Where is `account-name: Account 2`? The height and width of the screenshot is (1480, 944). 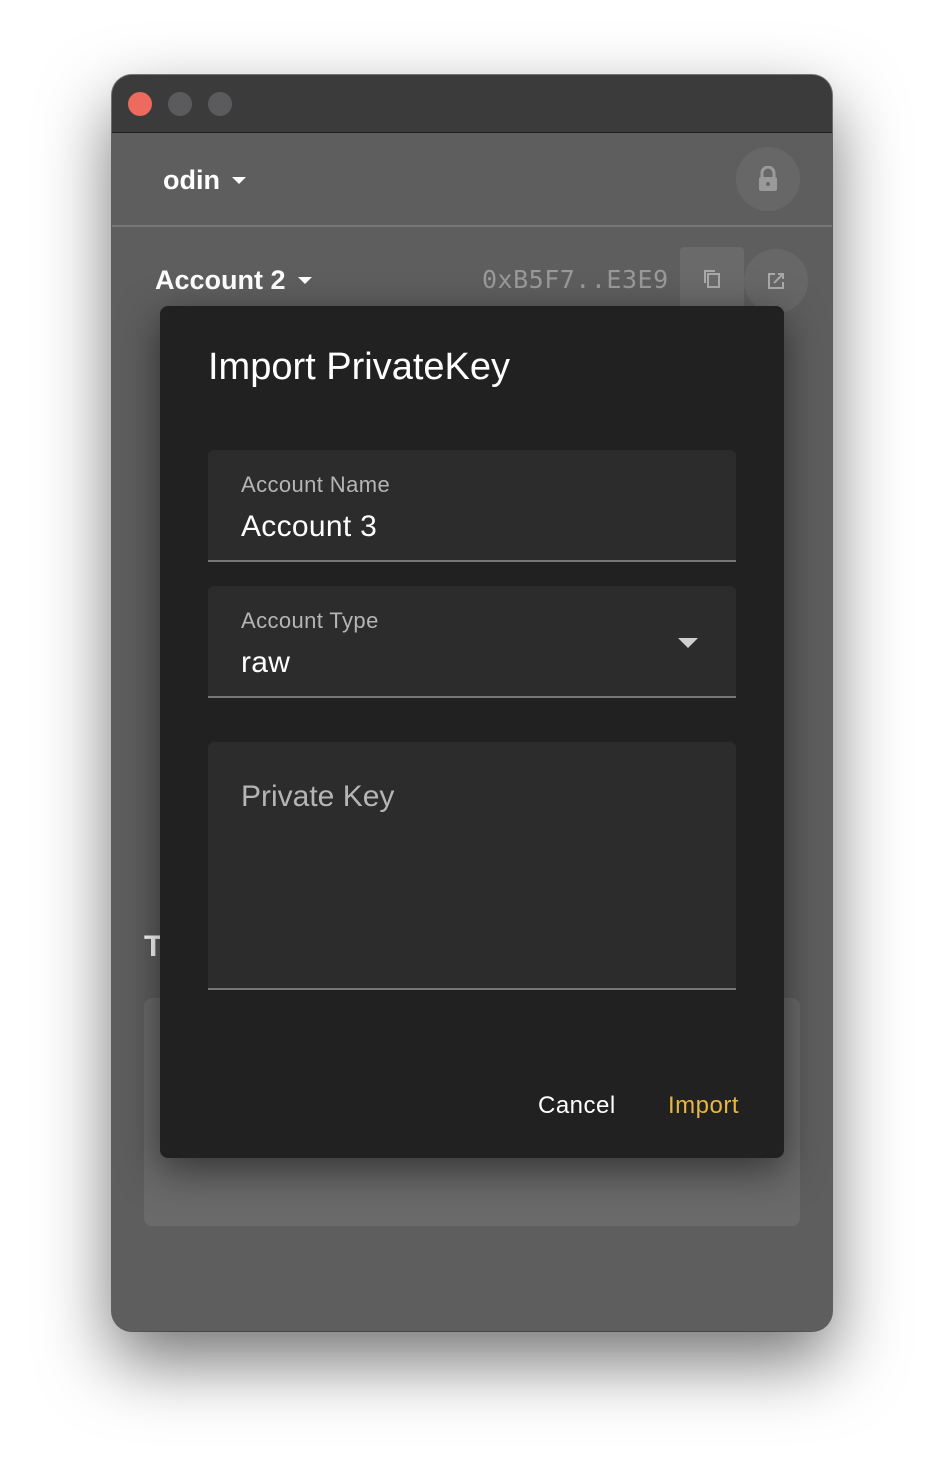 account-name: Account 2 is located at coordinates (220, 279).